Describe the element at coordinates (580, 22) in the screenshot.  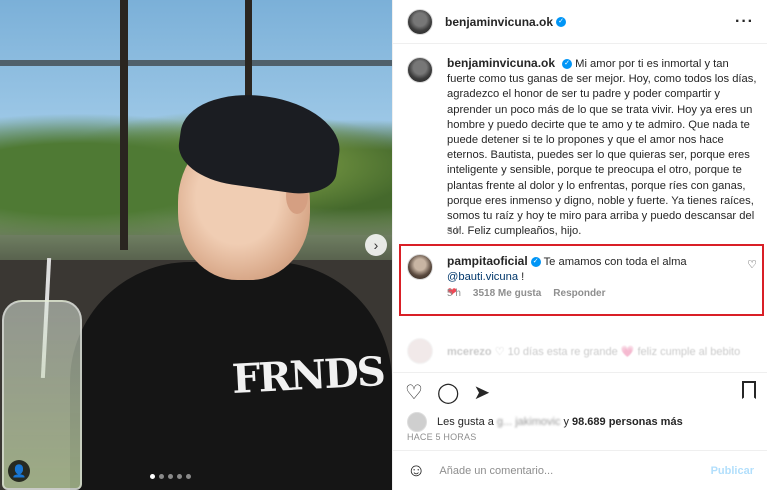
I see `post-header: benjaminvicuna.ok ✓ ···` at that location.